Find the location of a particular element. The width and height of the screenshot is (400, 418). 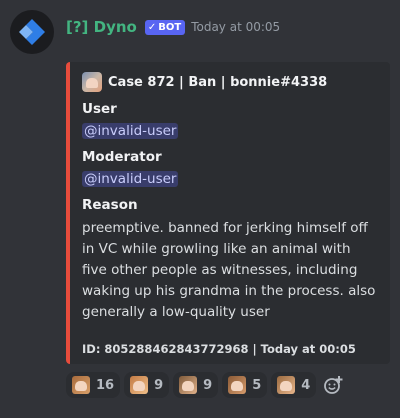

message-timestamp: Today at 00:05 is located at coordinates (235, 27).